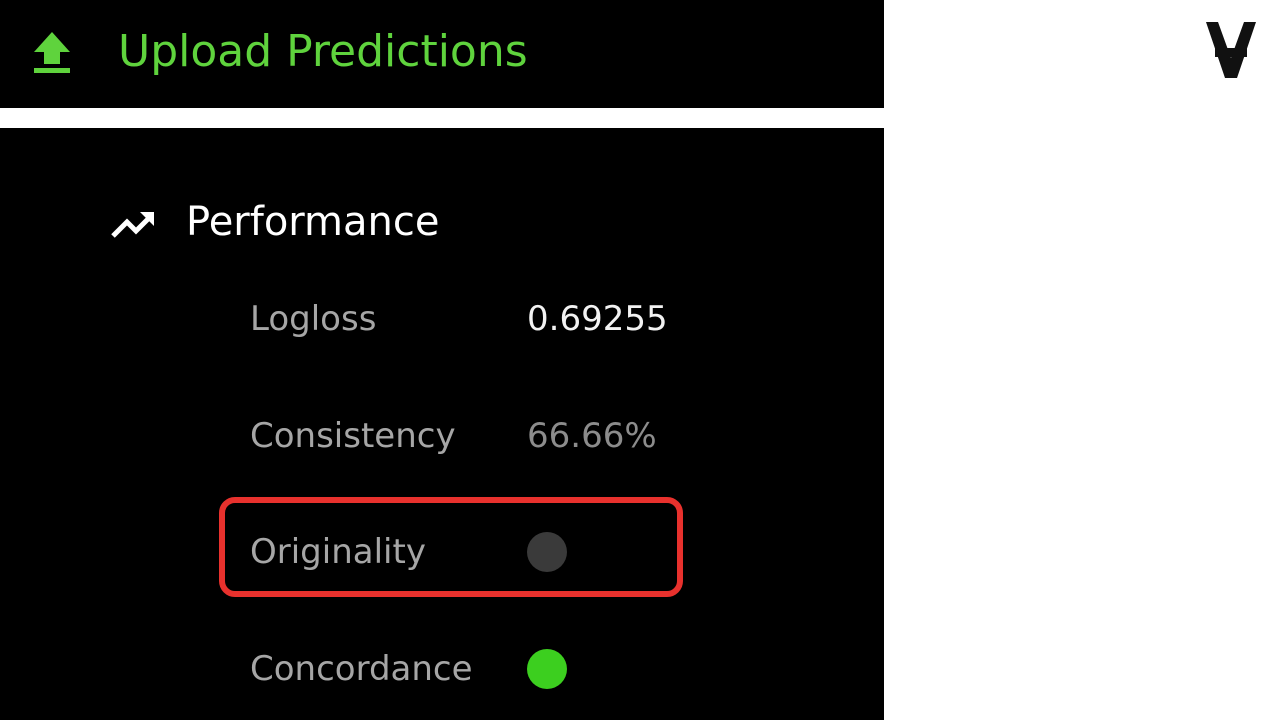 The width and height of the screenshot is (1280, 720). What do you see at coordinates (323, 52) in the screenshot?
I see `upload-predictions-title: Upload Predictions` at bounding box center [323, 52].